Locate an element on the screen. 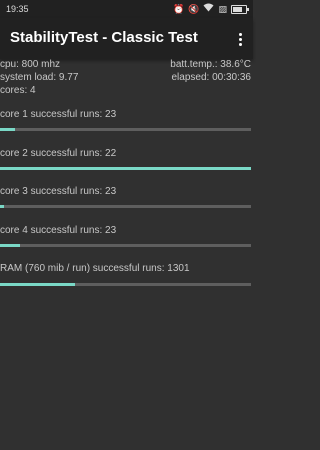 The height and width of the screenshot is (450, 320). core-4-progress-fill is located at coordinates (10, 245).